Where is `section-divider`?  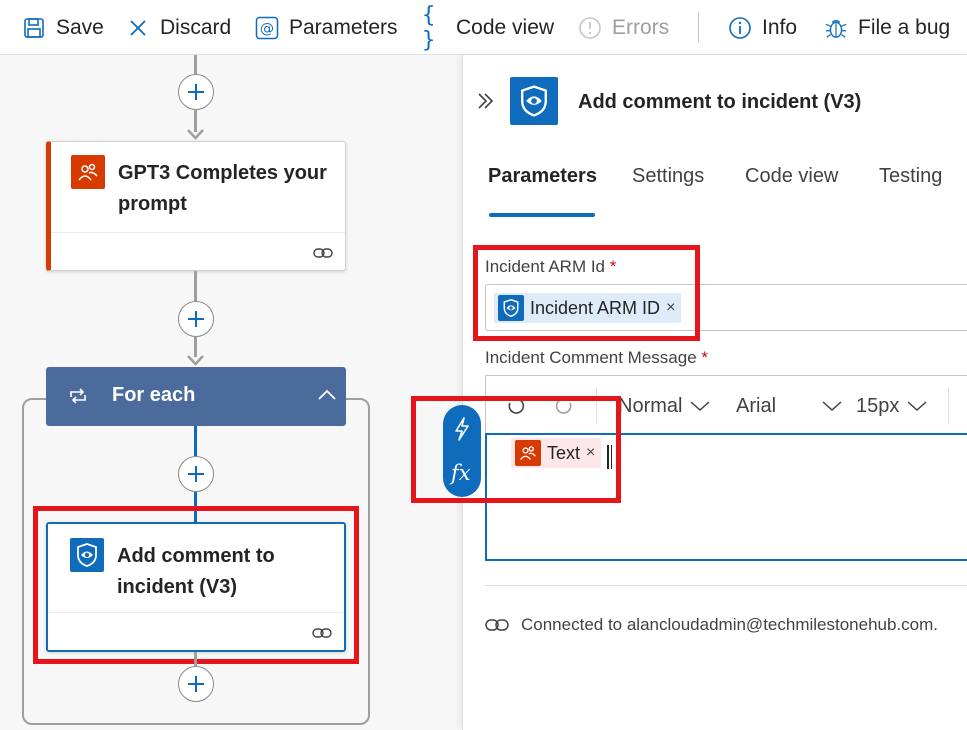 section-divider is located at coordinates (726, 585).